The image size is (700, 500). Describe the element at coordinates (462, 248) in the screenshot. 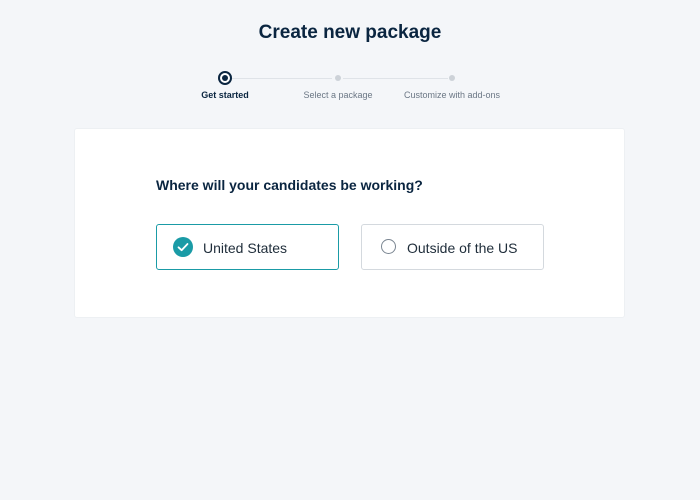

I see `option-label: Outside of the US` at that location.